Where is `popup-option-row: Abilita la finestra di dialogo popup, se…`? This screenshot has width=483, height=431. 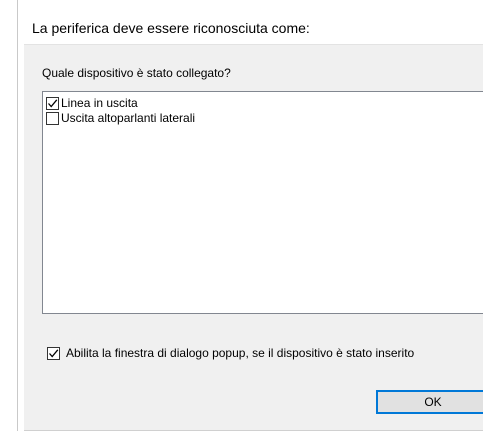 popup-option-row: Abilita la finestra di dialogo popup, se… is located at coordinates (230, 353).